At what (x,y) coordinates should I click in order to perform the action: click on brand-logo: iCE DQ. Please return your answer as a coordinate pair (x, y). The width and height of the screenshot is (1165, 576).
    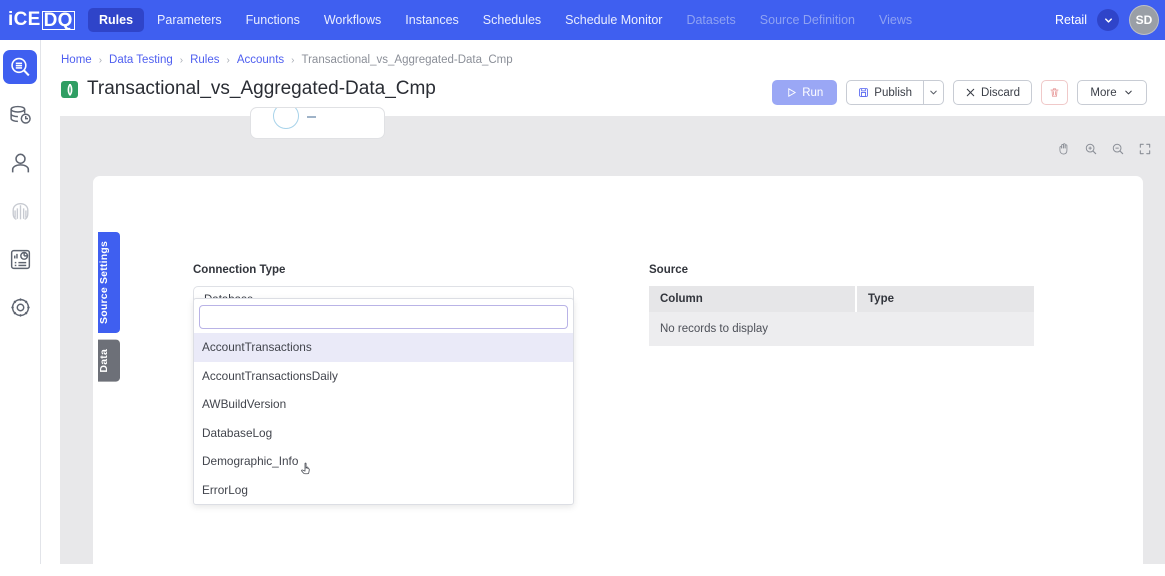
    Looking at the image, I should click on (43, 20).